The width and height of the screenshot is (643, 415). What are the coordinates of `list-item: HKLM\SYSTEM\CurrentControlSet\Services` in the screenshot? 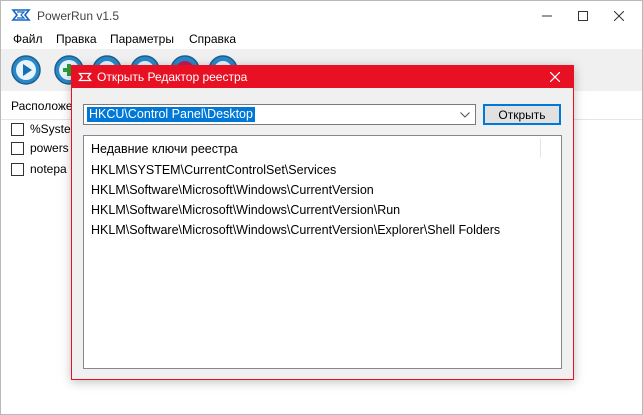 It's located at (213, 170).